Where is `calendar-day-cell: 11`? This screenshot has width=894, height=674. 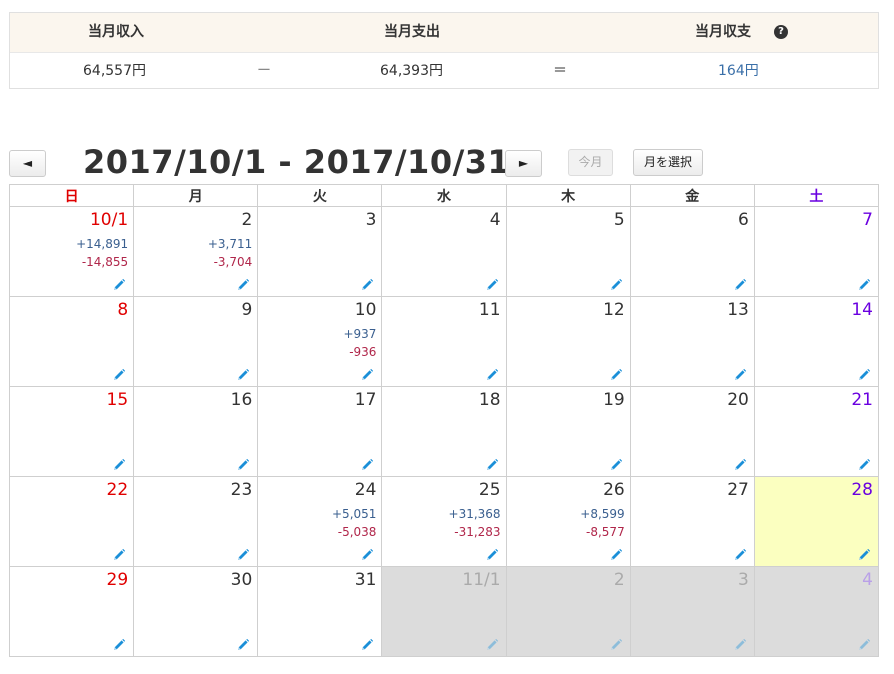
calendar-day-cell: 11 is located at coordinates (444, 341).